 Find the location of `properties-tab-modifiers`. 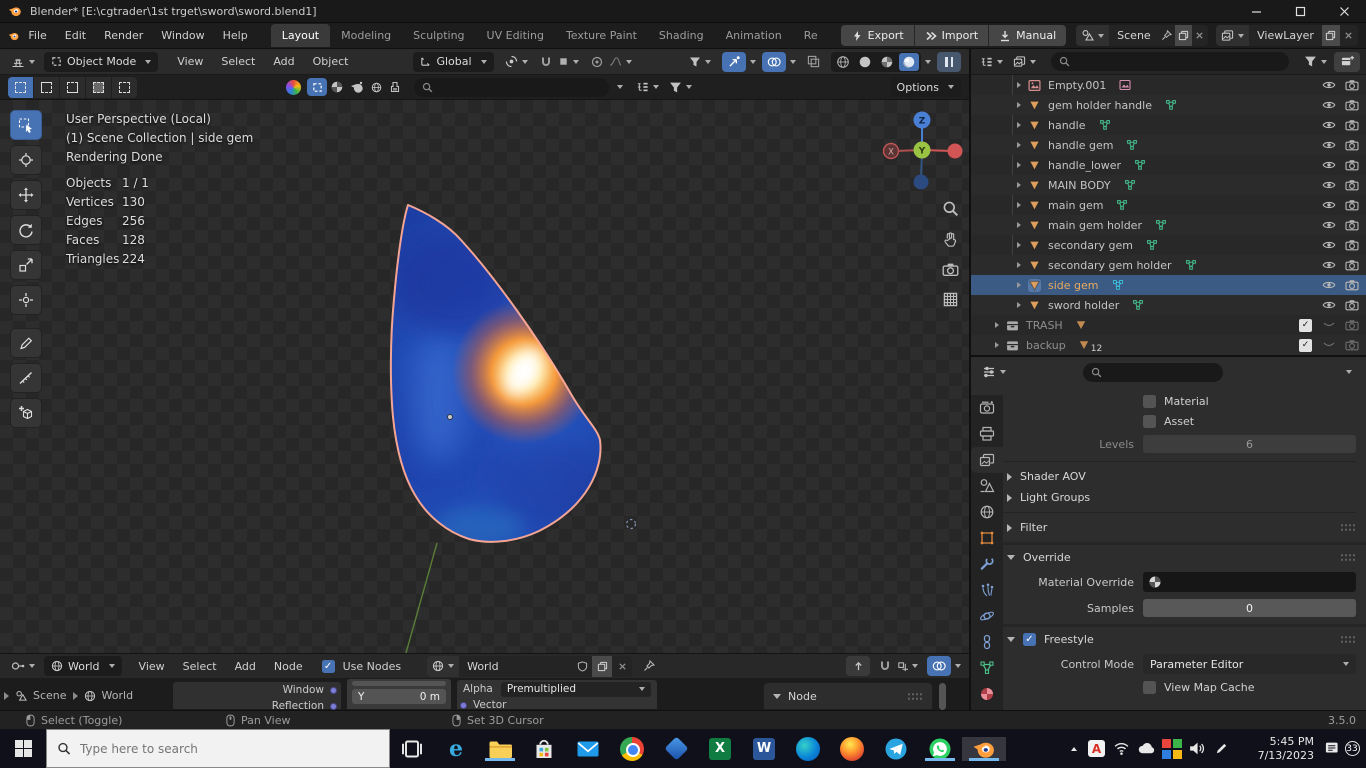

properties-tab-modifiers is located at coordinates (987, 564).